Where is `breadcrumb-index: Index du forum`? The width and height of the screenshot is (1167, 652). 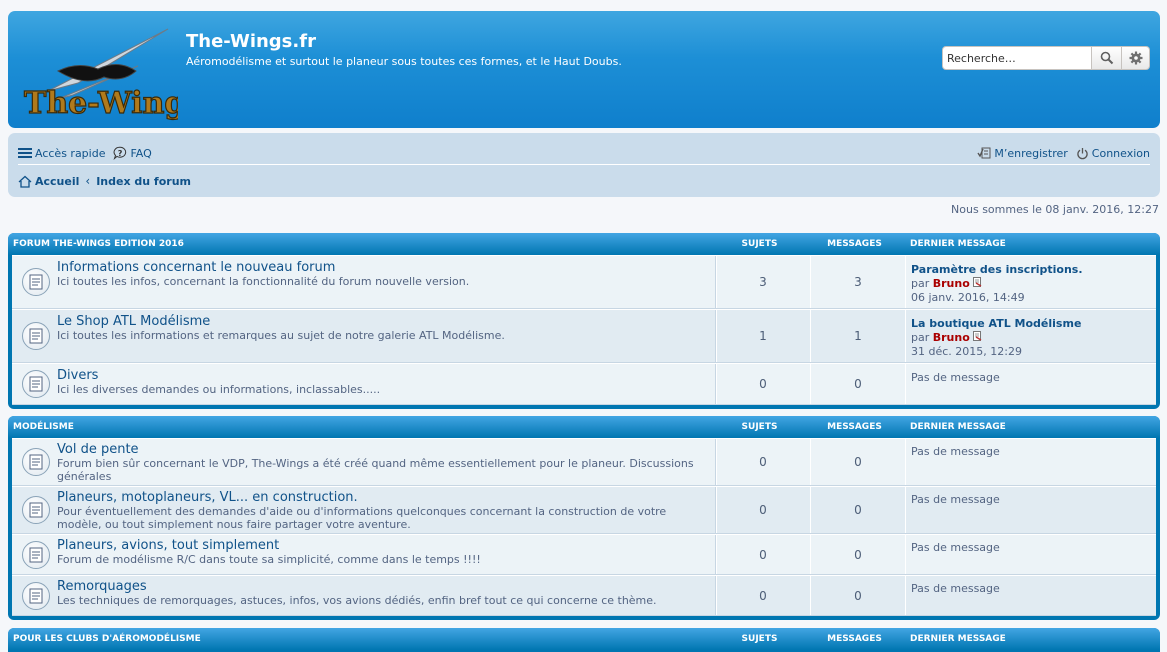
breadcrumb-index: Index du forum is located at coordinates (143, 181).